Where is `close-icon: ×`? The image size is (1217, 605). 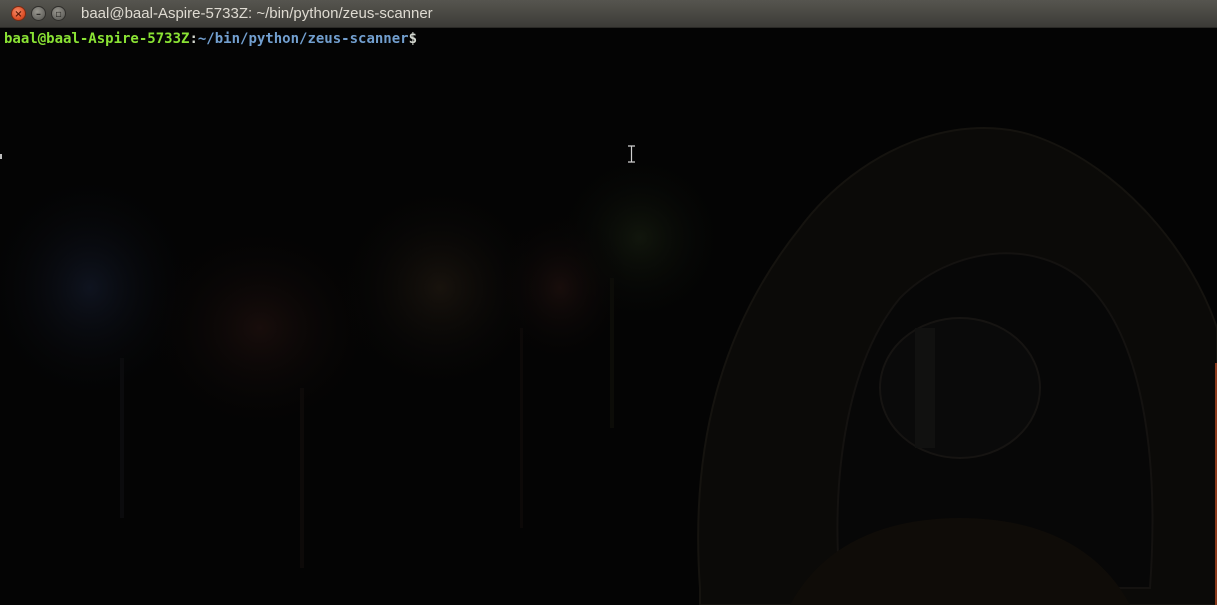 close-icon: × is located at coordinates (18, 13).